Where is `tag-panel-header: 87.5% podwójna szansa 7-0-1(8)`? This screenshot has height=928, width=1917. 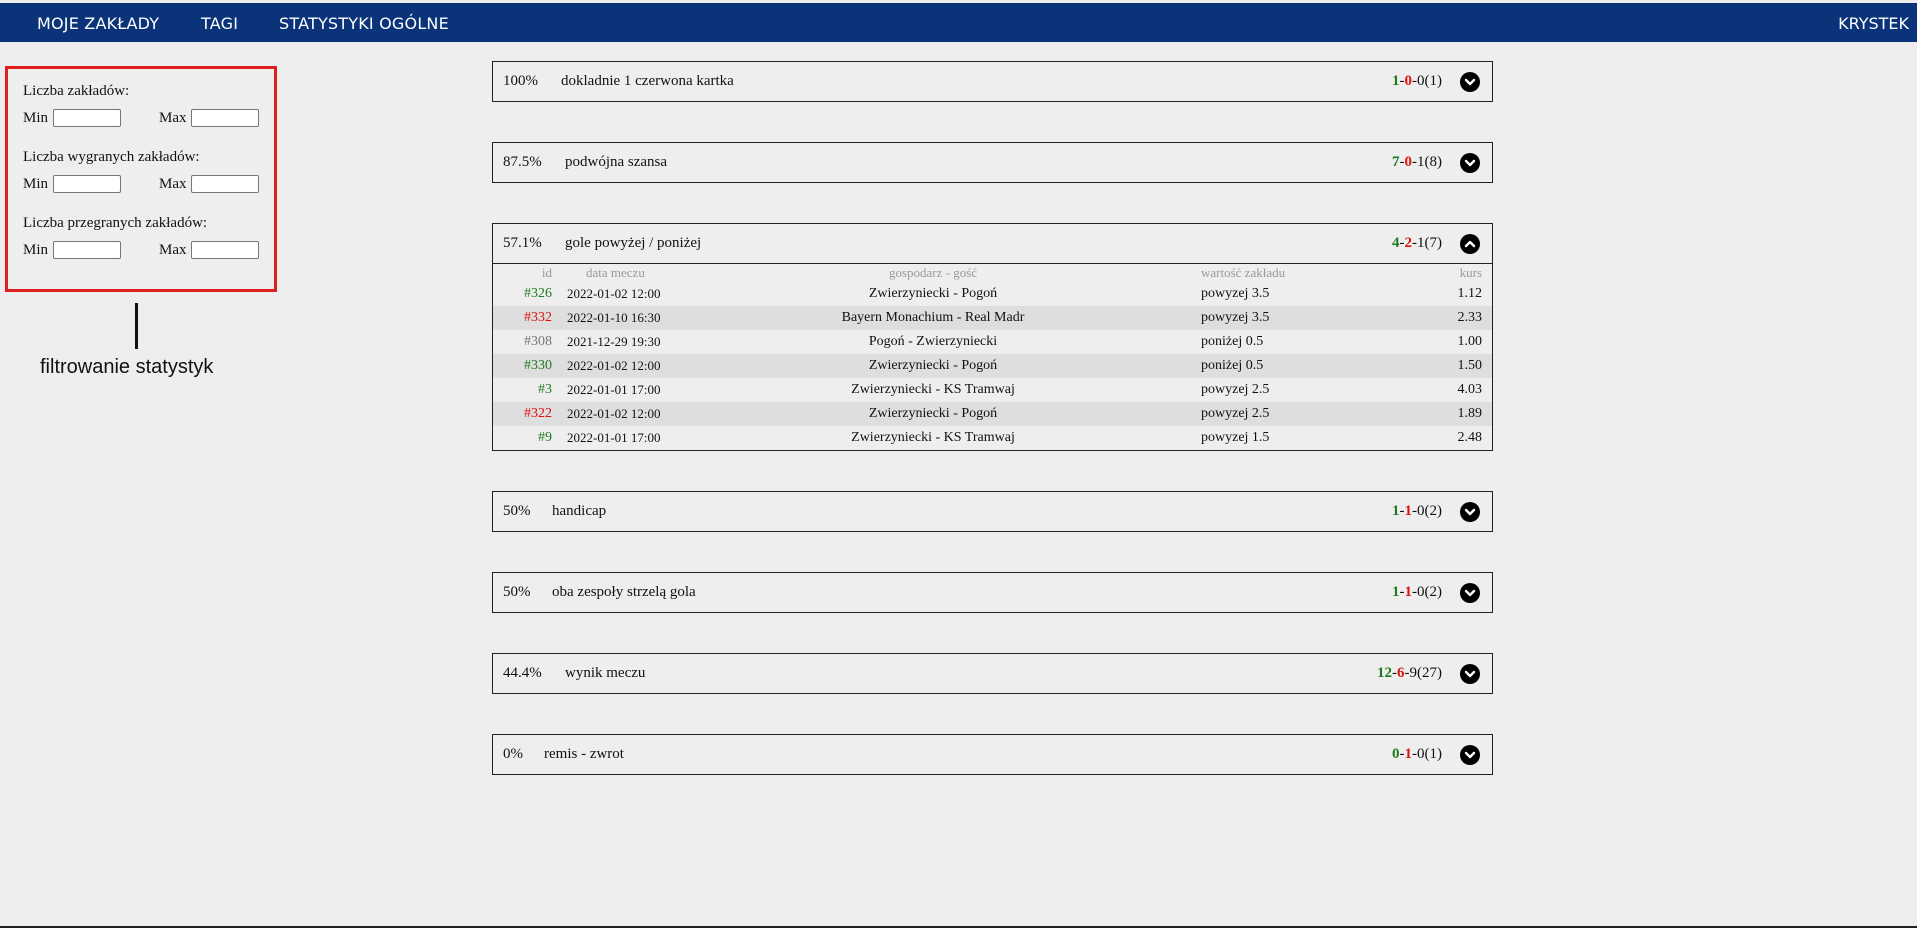
tag-panel-header: 87.5% podwójna szansa 7-0-1(8) is located at coordinates (992, 162).